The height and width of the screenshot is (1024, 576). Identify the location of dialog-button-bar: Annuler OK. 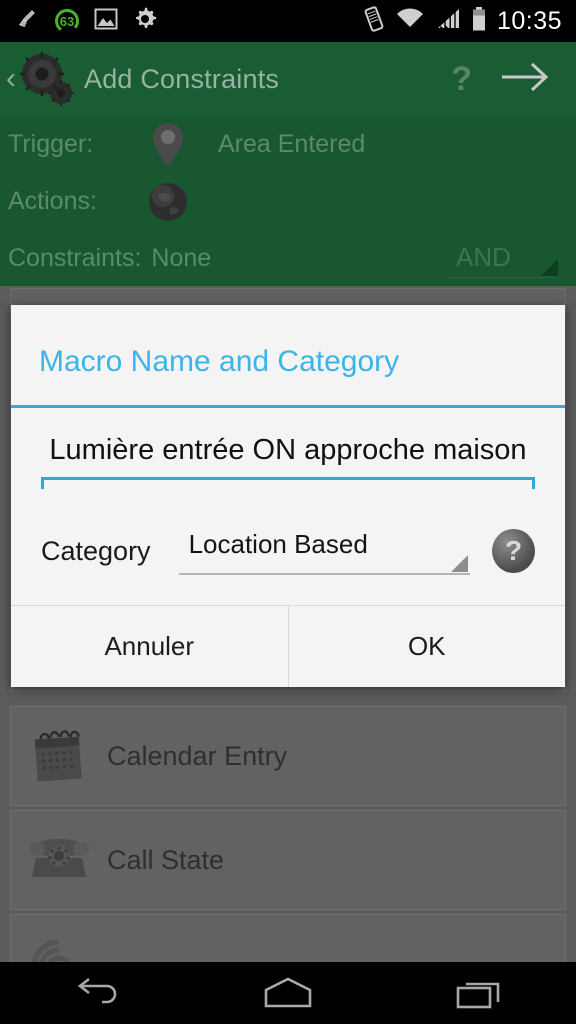
(288, 646).